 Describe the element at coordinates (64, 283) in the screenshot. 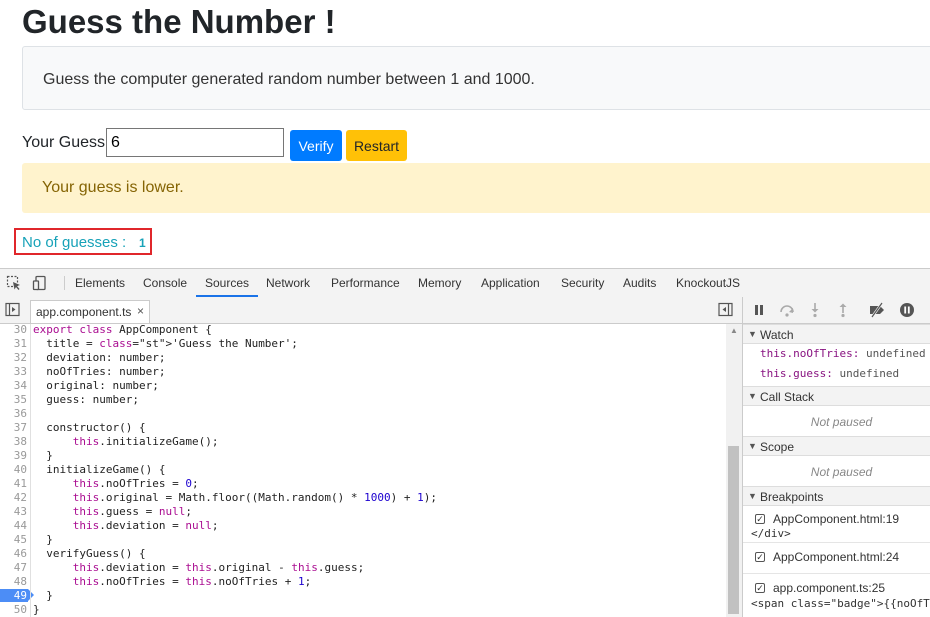

I see `toolbar-divider` at that location.